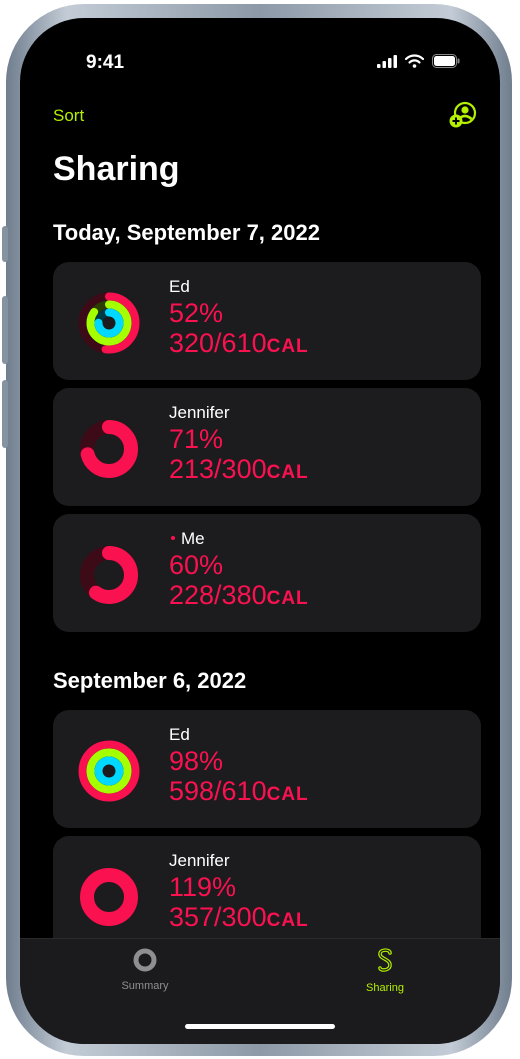 The height and width of the screenshot is (1059, 520). What do you see at coordinates (150, 680) in the screenshot?
I see `section-header-sep-6: September 6, 2022` at bounding box center [150, 680].